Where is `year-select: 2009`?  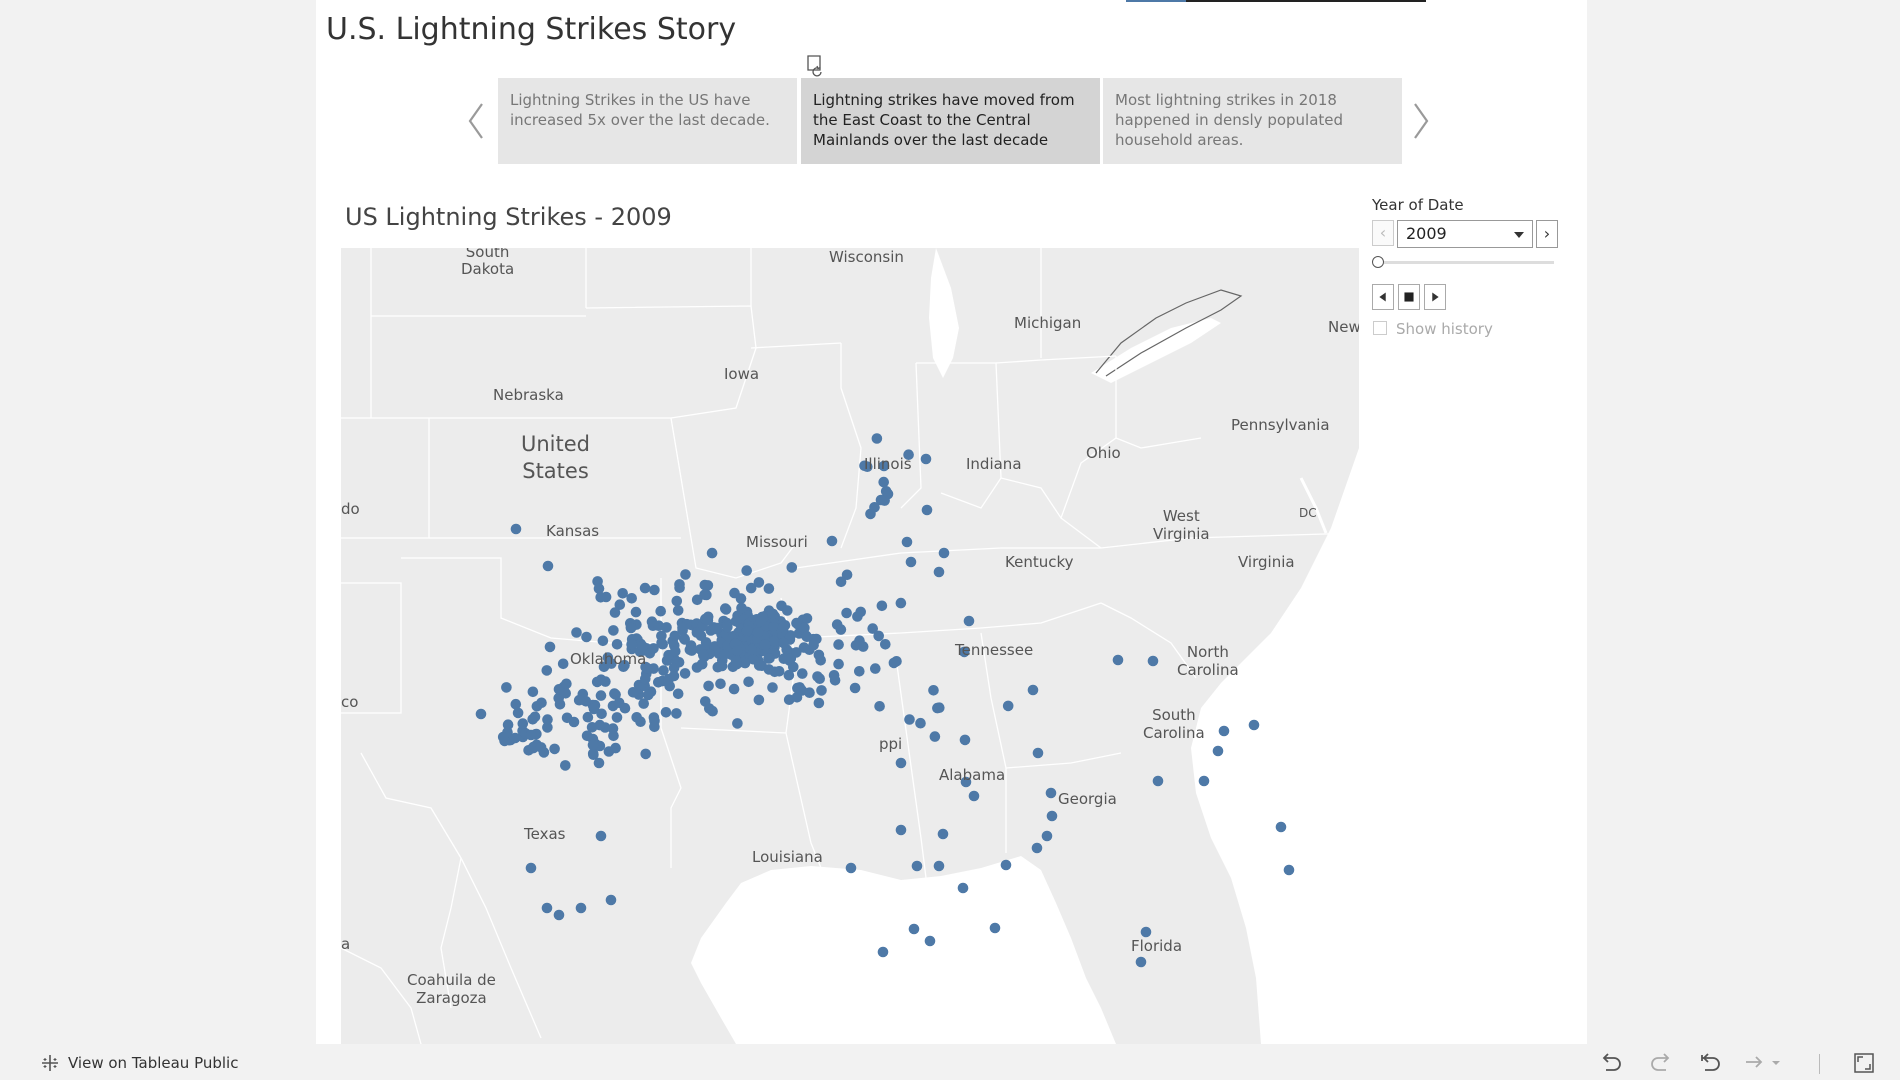
year-select: 2009 is located at coordinates (1465, 234).